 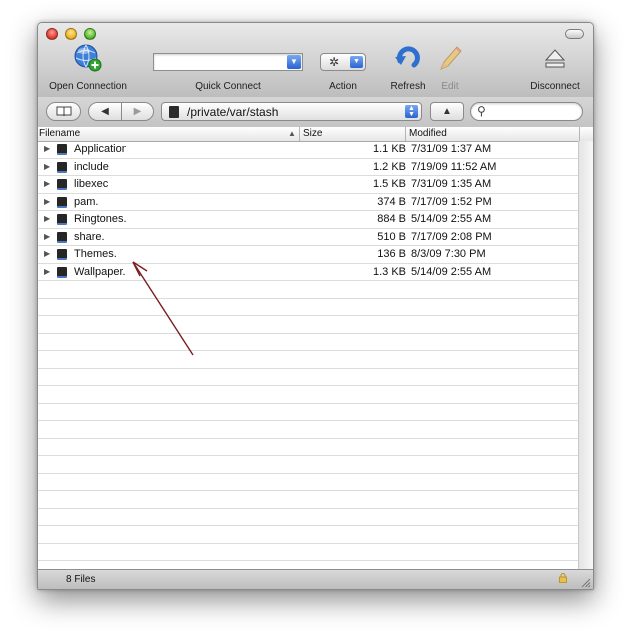 What do you see at coordinates (389, 271) in the screenshot?
I see `file-size: 1.3 KB` at bounding box center [389, 271].